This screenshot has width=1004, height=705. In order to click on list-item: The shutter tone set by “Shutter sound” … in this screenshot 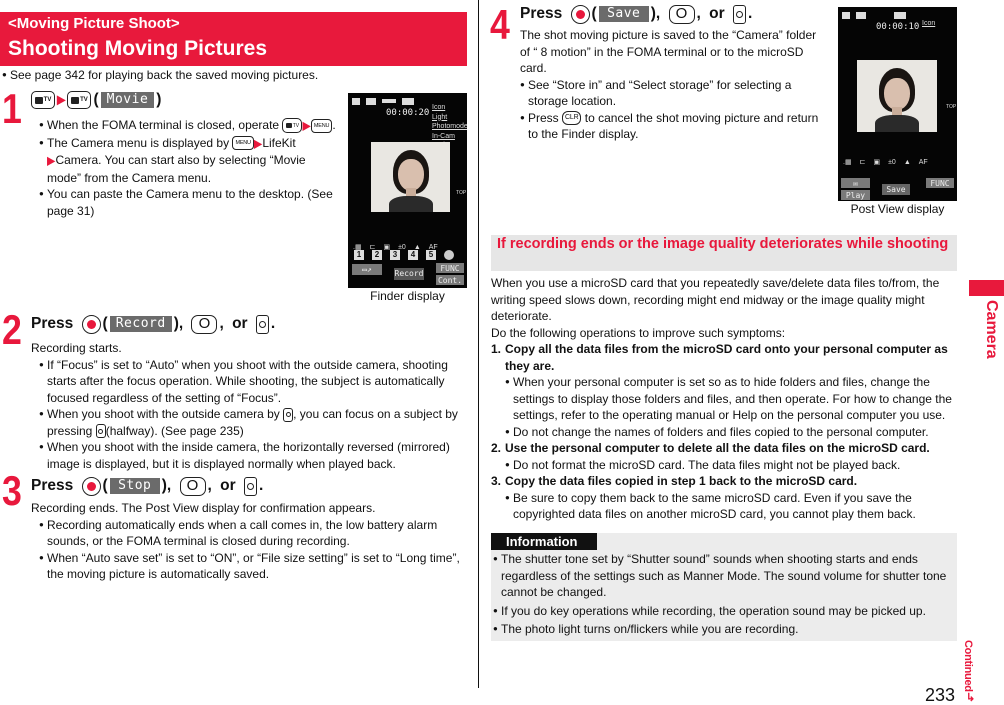, I will do `click(724, 576)`.